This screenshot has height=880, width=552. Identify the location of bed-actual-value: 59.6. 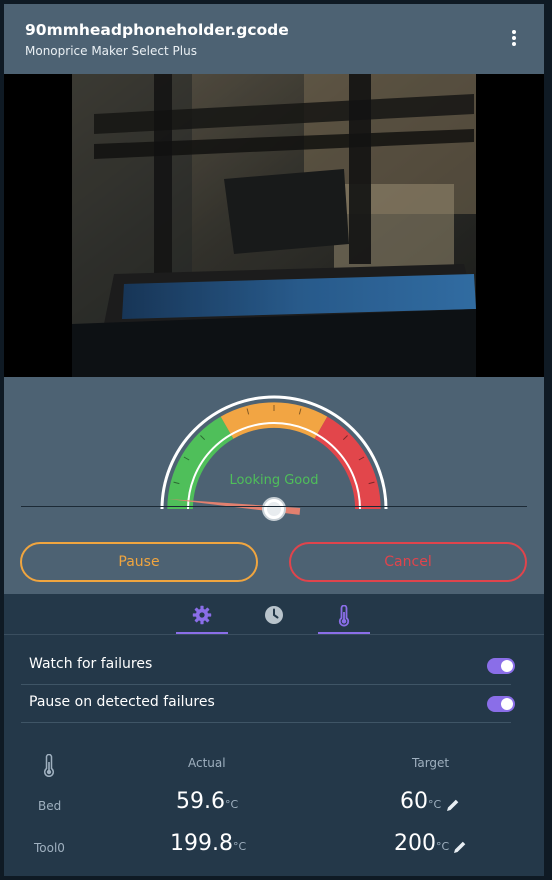
(200, 801).